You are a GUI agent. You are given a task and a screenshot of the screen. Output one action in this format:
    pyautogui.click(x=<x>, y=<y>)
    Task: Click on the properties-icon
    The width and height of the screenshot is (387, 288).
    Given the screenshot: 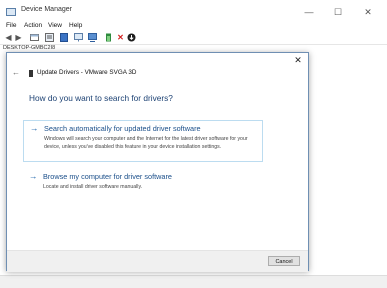 What is the action you would take?
    pyautogui.click(x=34, y=37)
    